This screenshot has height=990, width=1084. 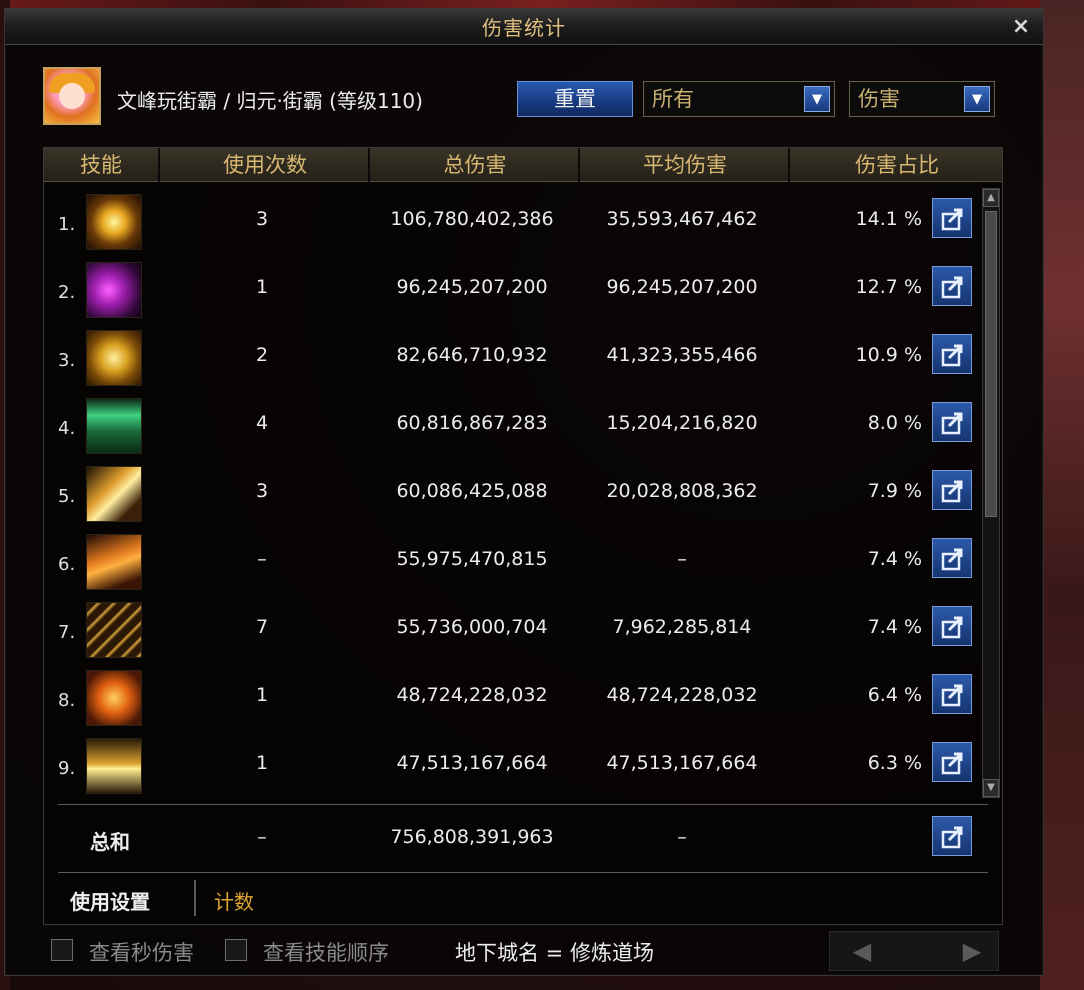 What do you see at coordinates (234, 900) in the screenshot?
I see `tab-count: 计数` at bounding box center [234, 900].